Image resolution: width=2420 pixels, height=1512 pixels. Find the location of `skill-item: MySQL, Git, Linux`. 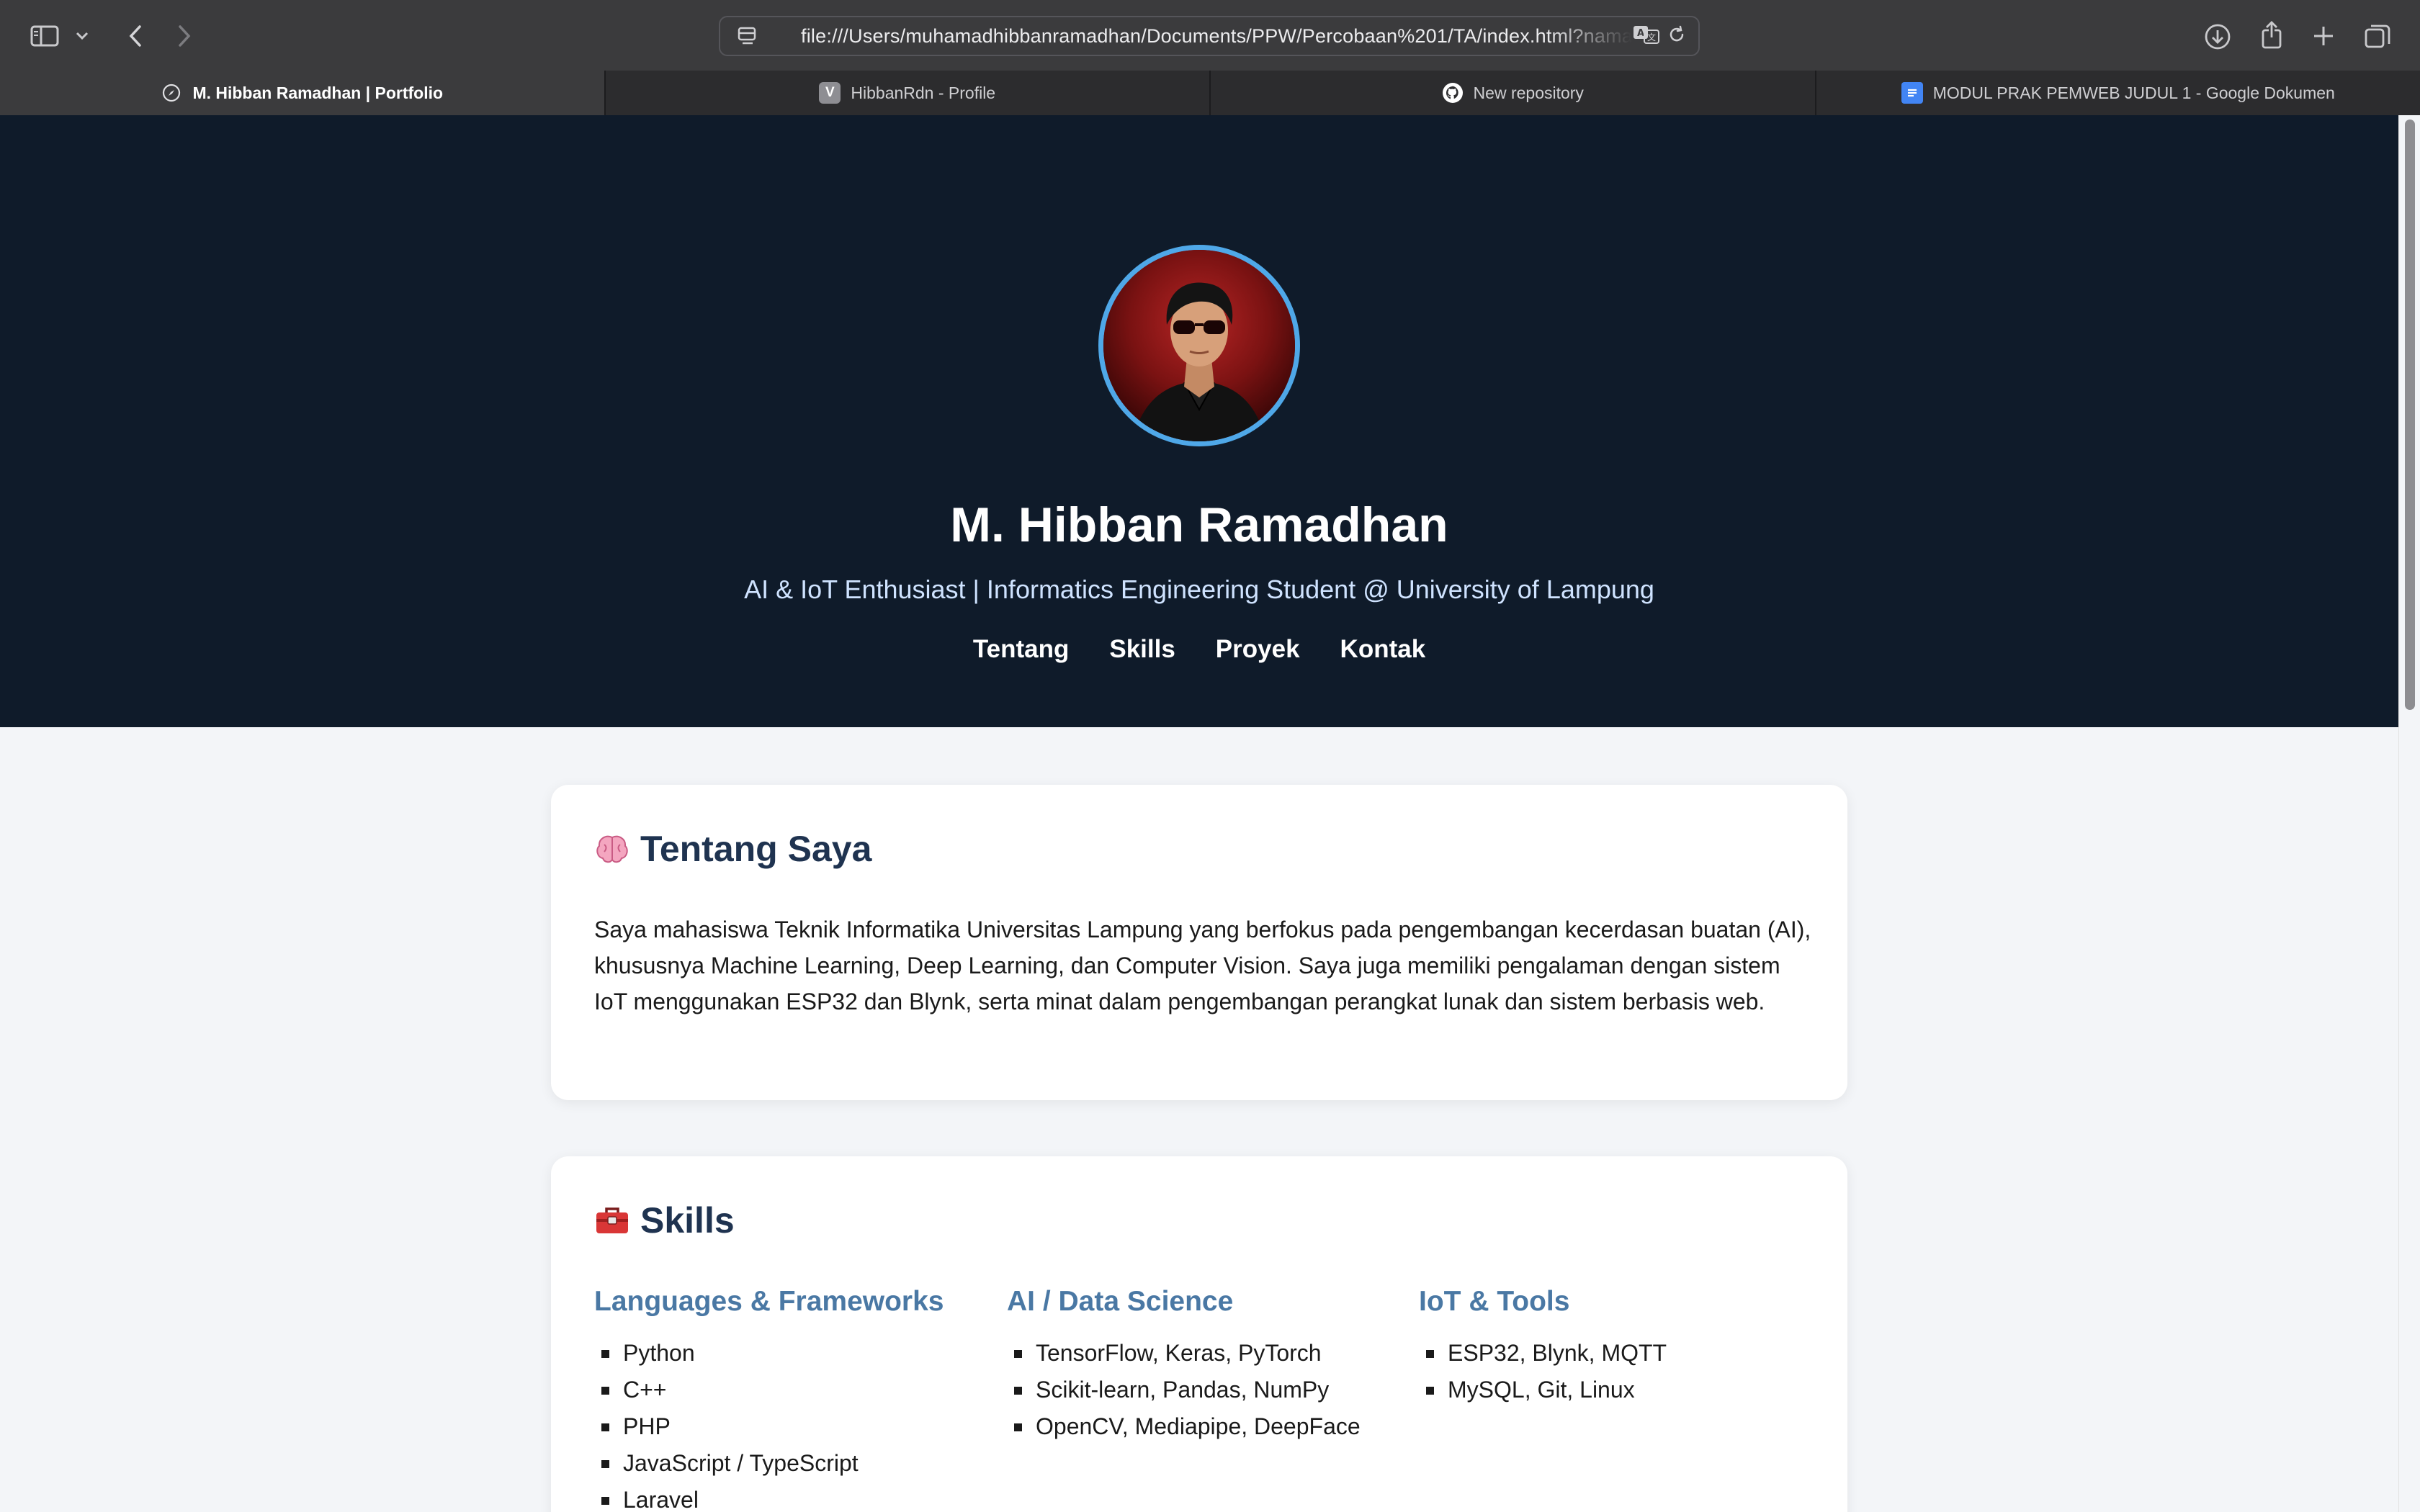

skill-item: MySQL, Git, Linux is located at coordinates (1620, 1390).